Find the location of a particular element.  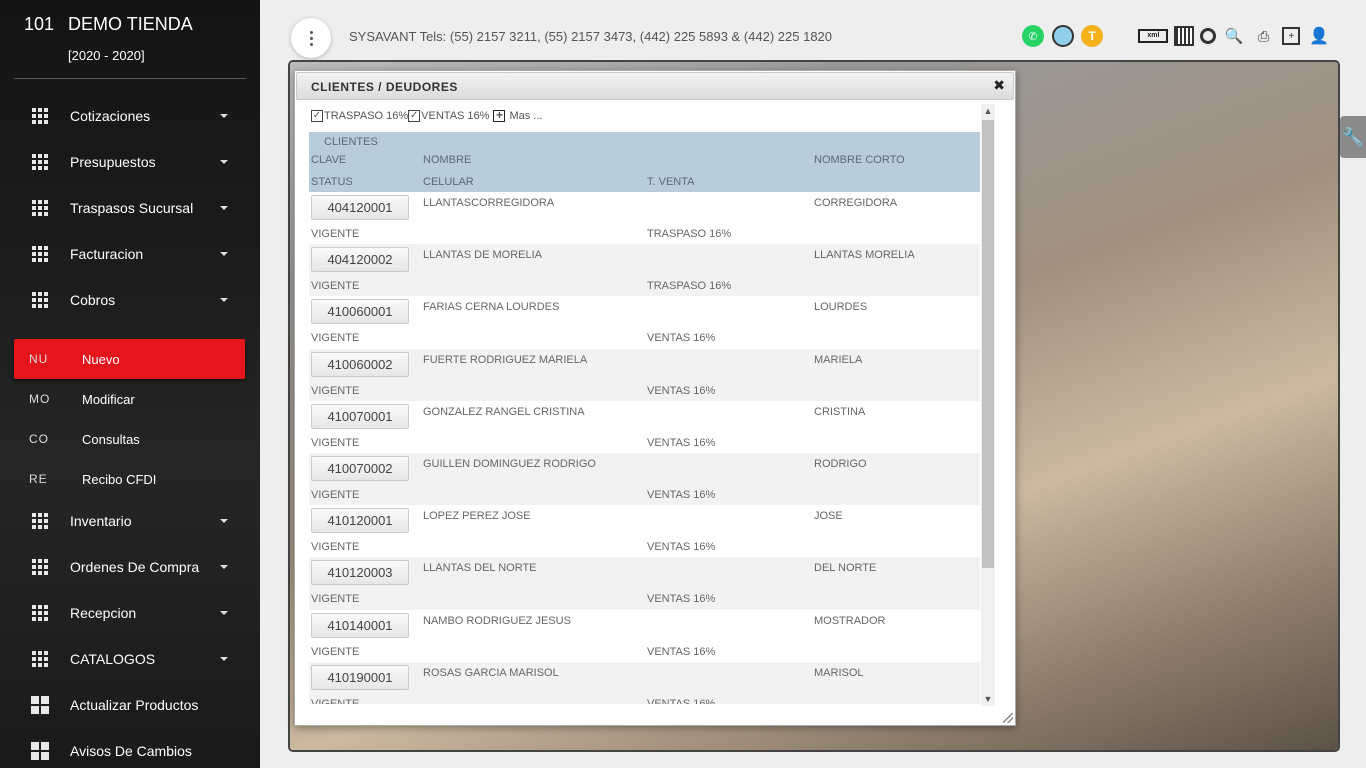

sidebar-item-actualizar-productos: Actualizar Productos is located at coordinates (130, 705).